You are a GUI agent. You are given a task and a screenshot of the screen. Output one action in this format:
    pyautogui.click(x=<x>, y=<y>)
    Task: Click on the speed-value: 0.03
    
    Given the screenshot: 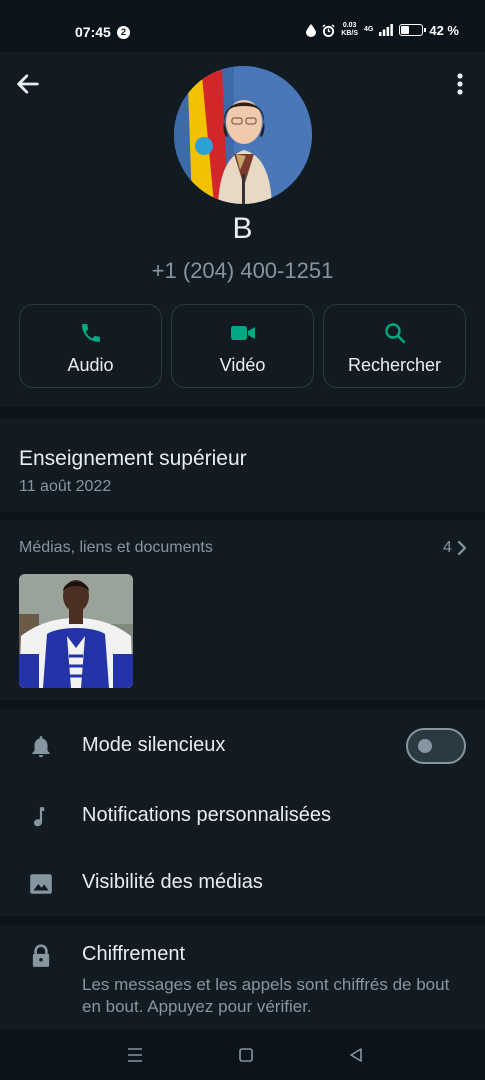 What is the action you would take?
    pyautogui.click(x=349, y=25)
    